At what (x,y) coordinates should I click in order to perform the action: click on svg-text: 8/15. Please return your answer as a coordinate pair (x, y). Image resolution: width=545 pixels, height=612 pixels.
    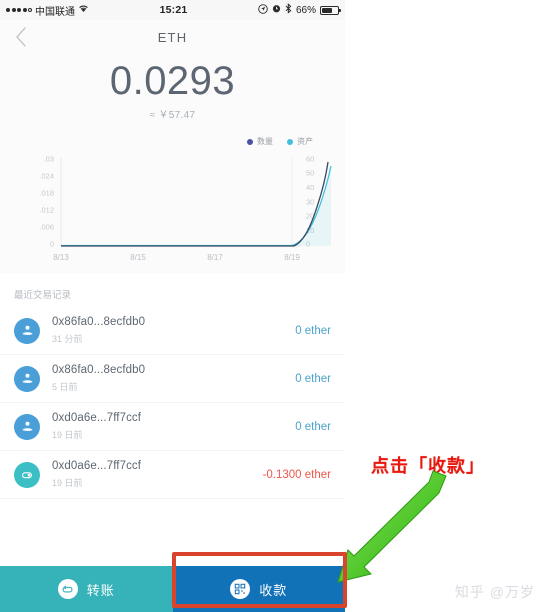
    Looking at the image, I should click on (138, 257).